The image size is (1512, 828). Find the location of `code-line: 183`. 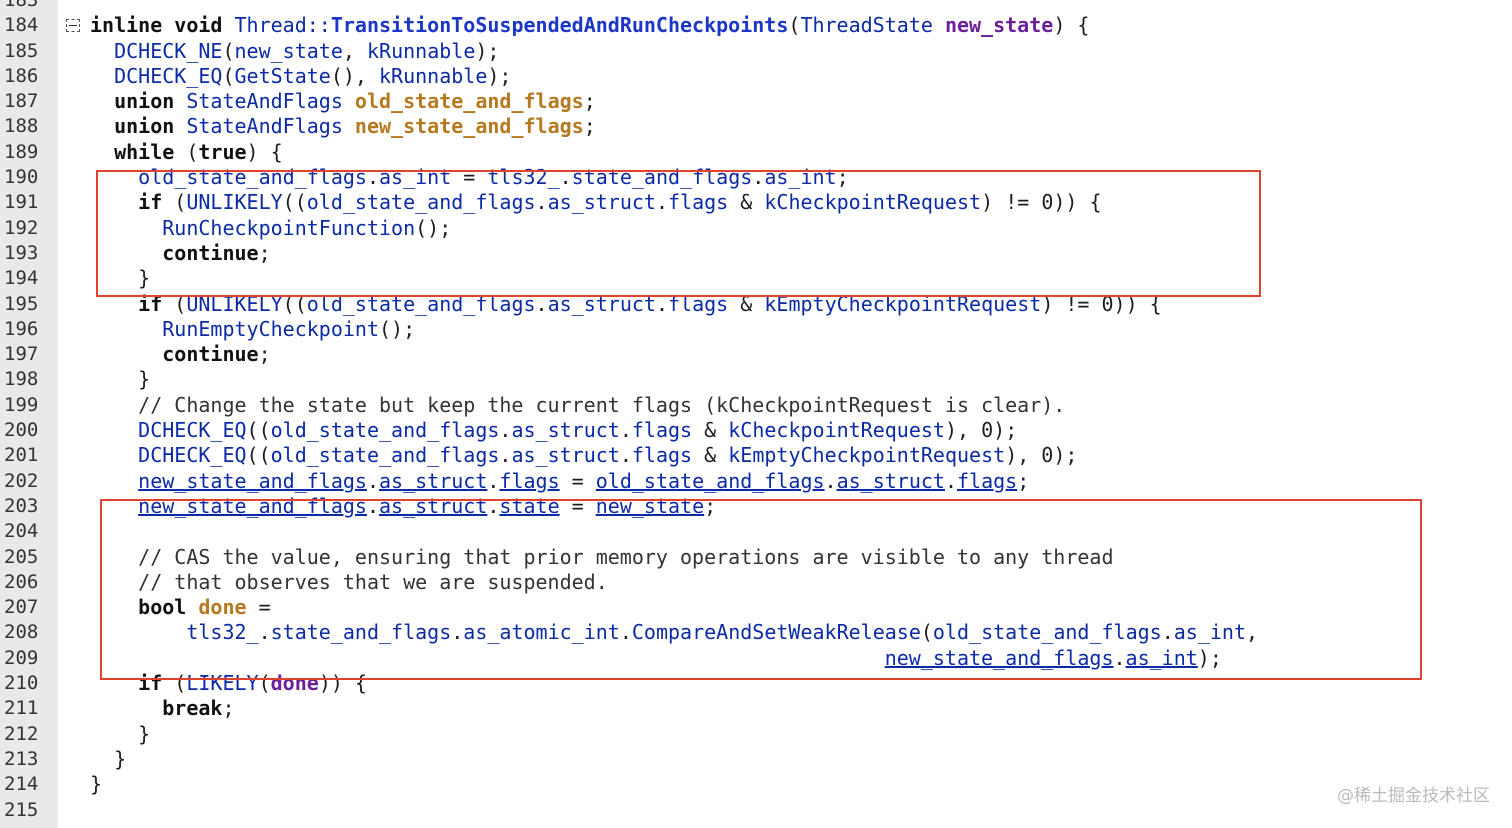

code-line: 183 is located at coordinates (756, 6).